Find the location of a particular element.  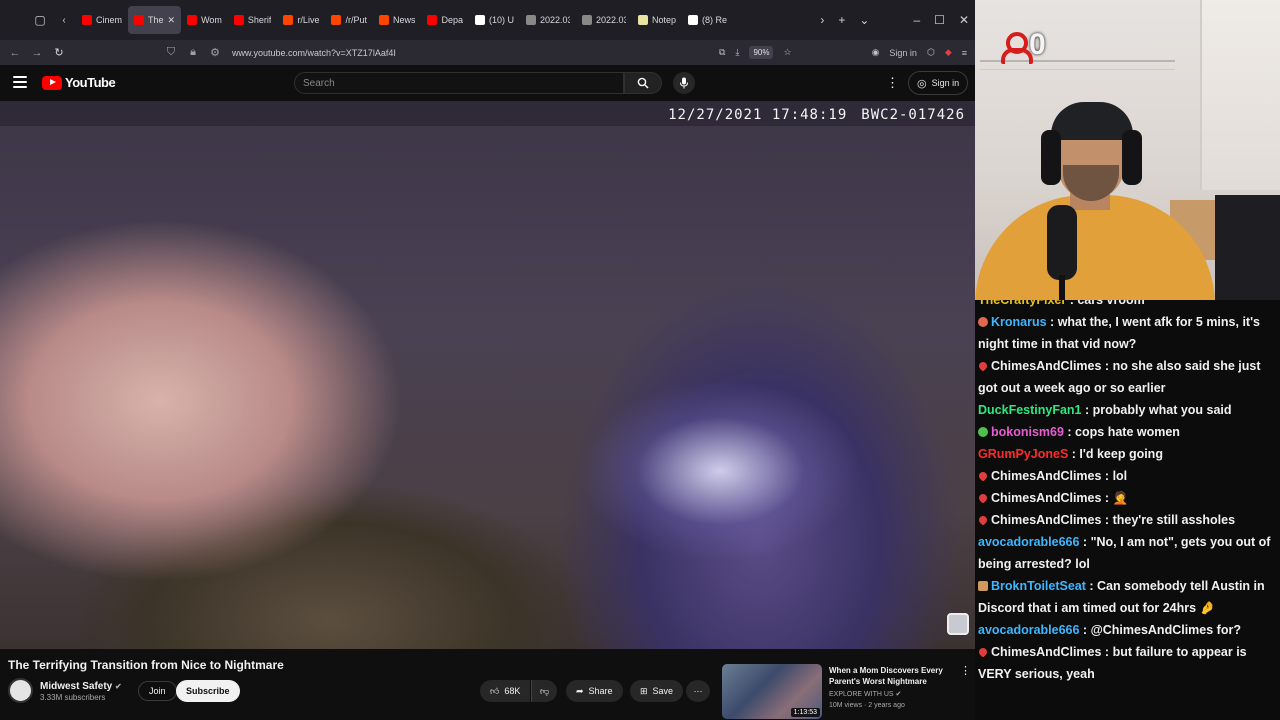

join-button: Join is located at coordinates (157, 691).